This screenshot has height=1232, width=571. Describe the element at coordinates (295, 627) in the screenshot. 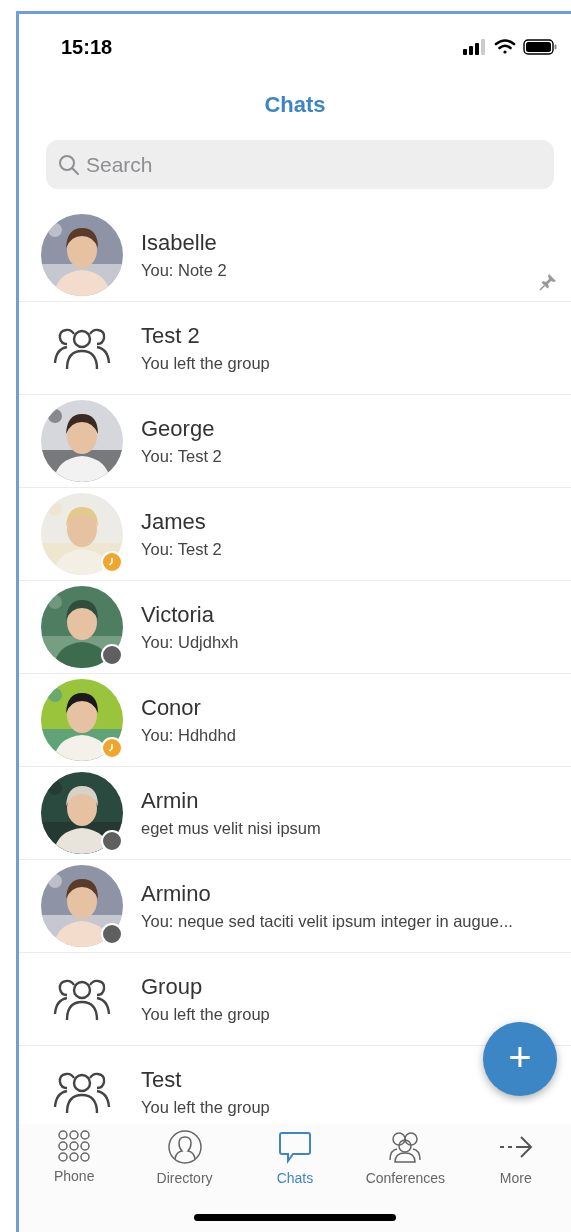

I see `chat-row: Victoria You: Udjdhxh` at that location.